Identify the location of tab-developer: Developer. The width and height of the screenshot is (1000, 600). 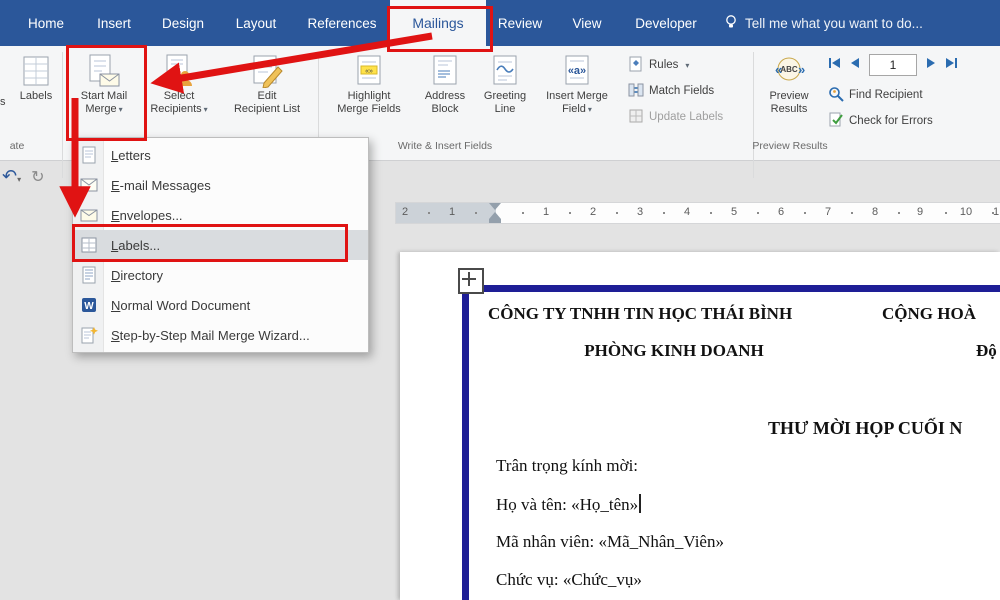
(666, 23).